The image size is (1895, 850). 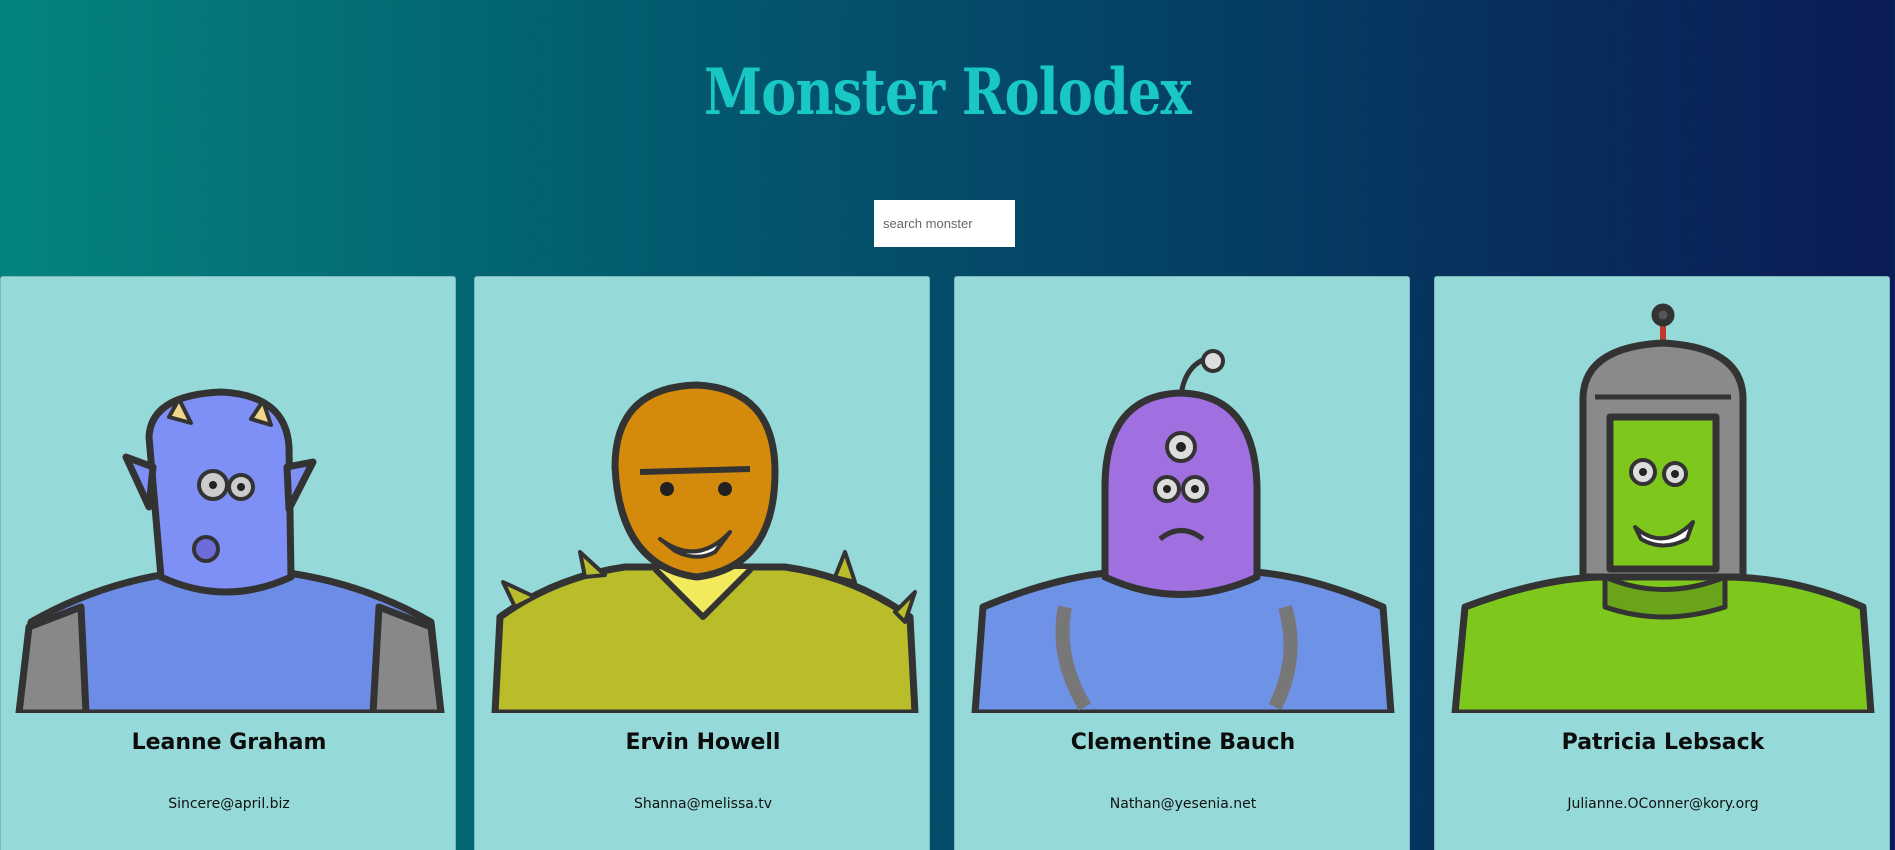 What do you see at coordinates (948, 92) in the screenshot?
I see `page-title: Monster Rolodex` at bounding box center [948, 92].